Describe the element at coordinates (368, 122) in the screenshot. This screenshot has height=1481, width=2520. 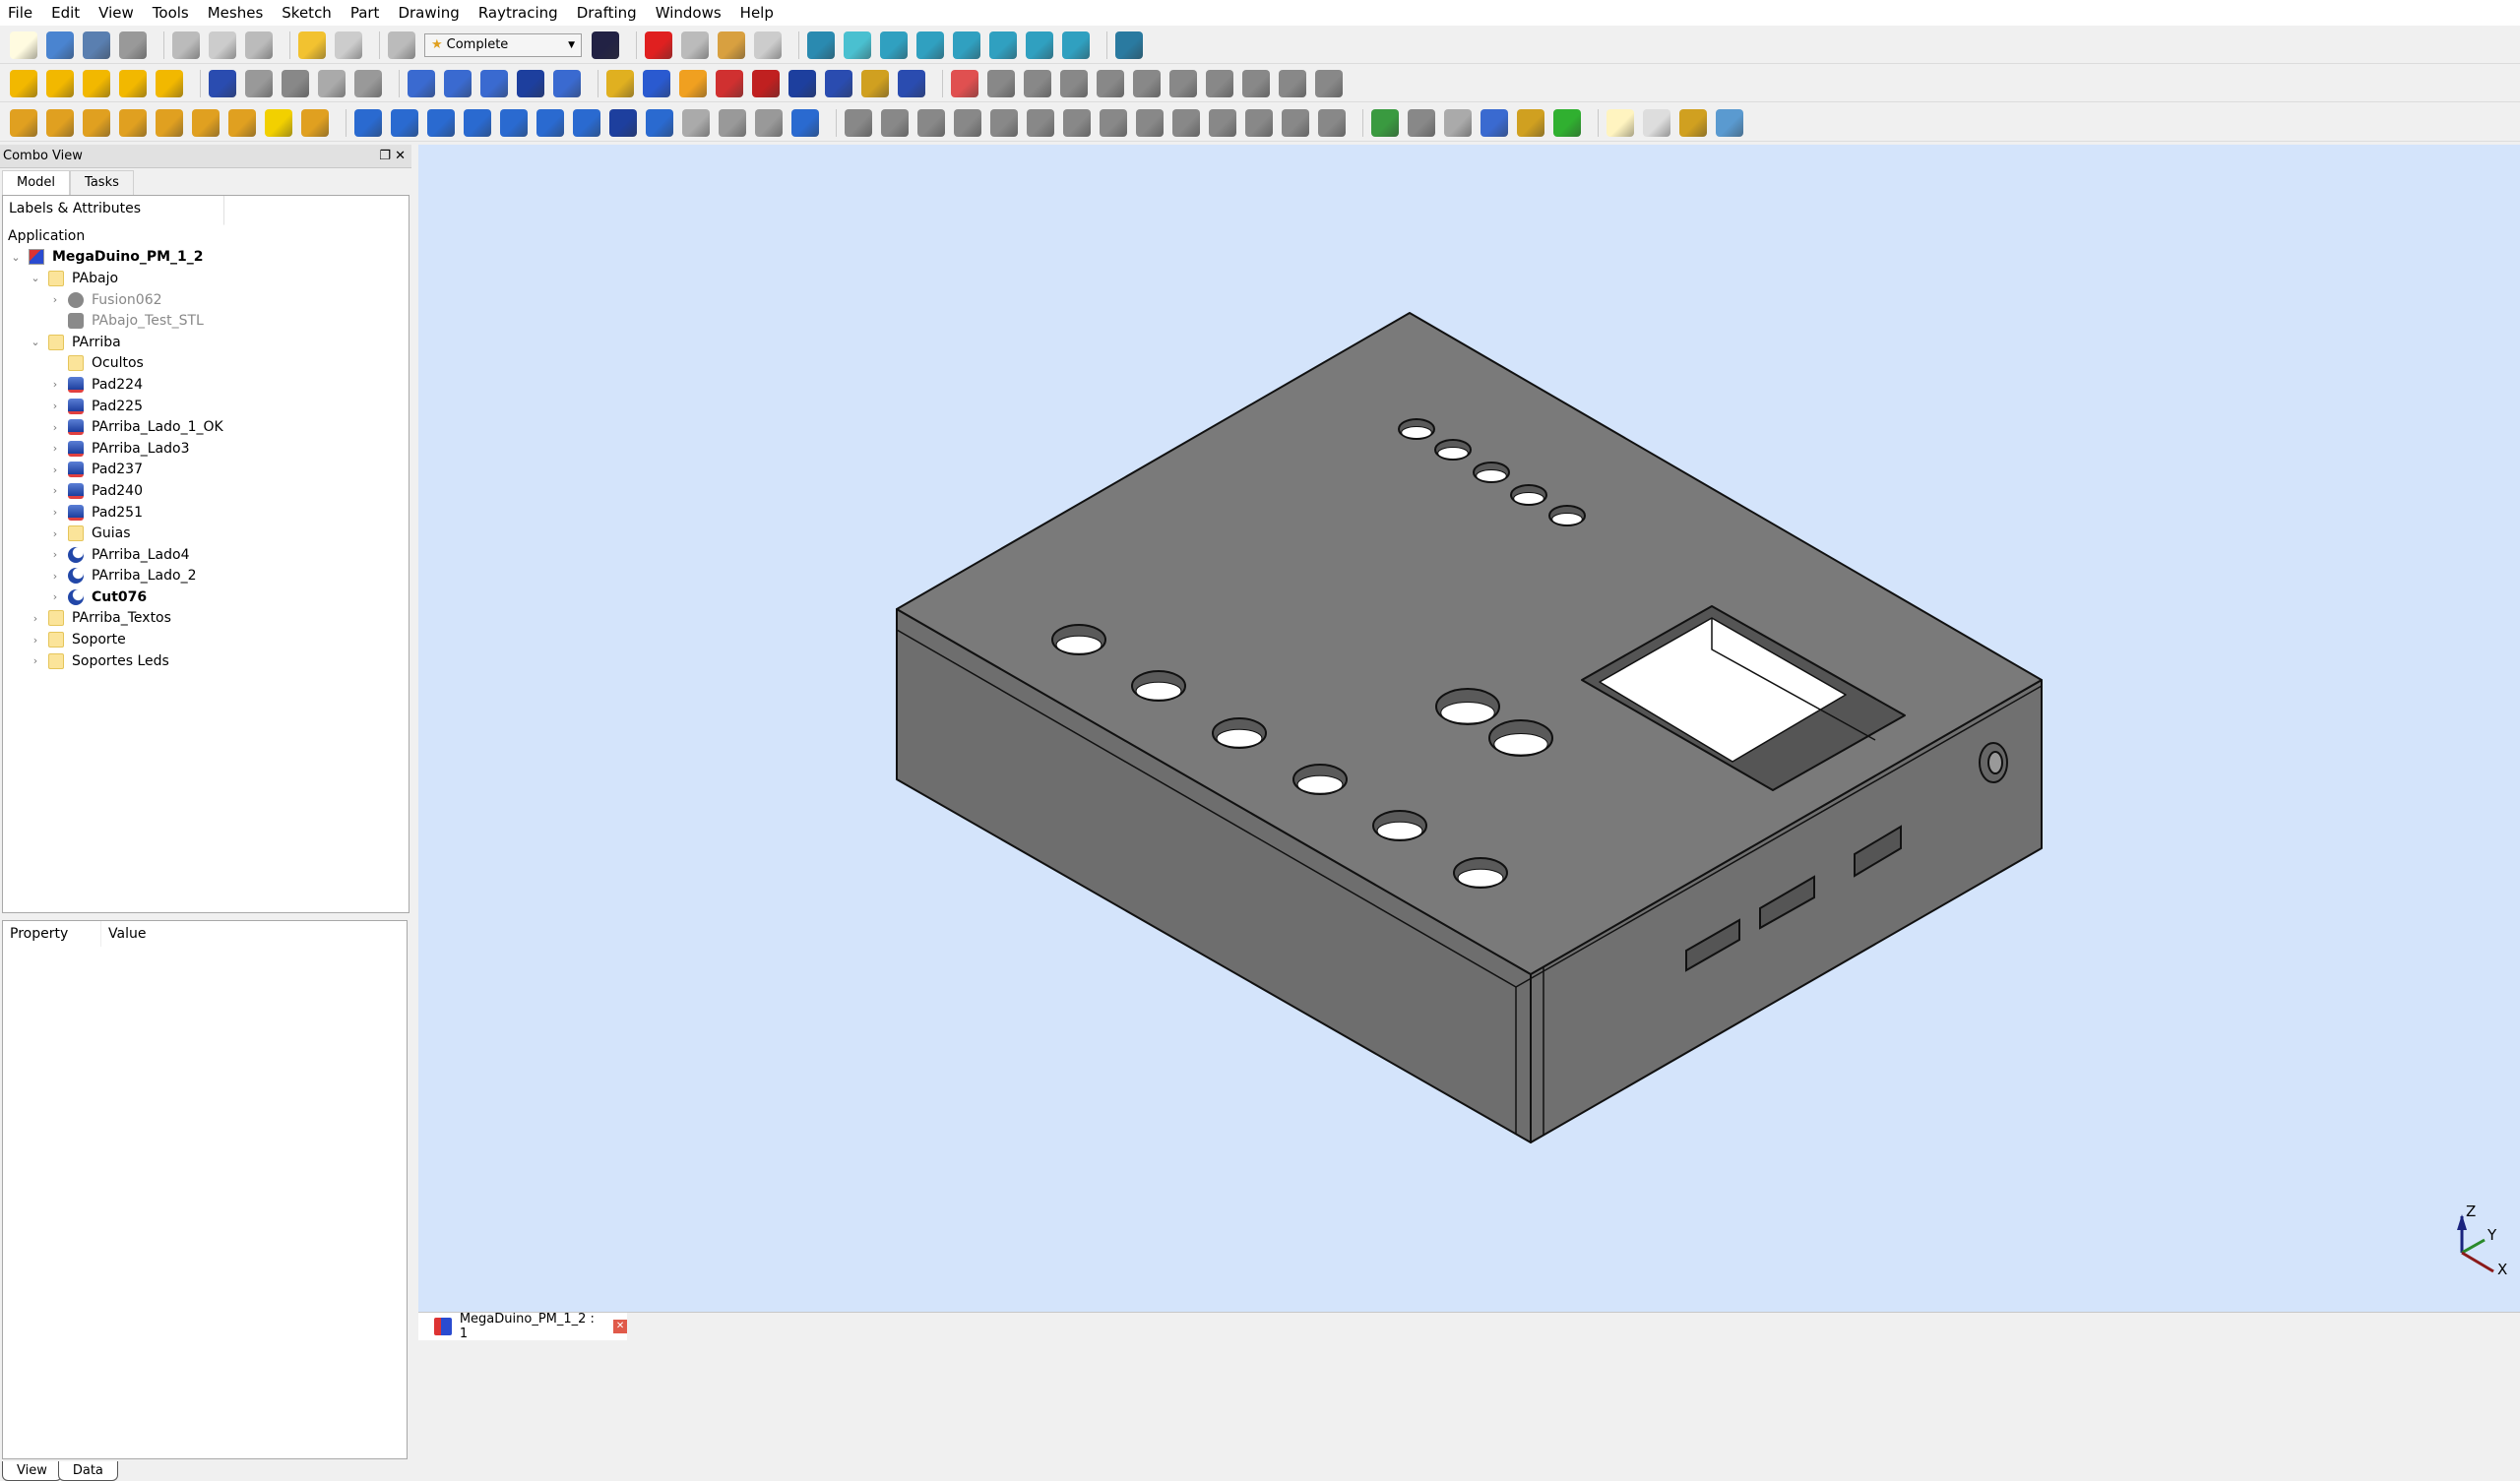
I see `move-icon` at that location.